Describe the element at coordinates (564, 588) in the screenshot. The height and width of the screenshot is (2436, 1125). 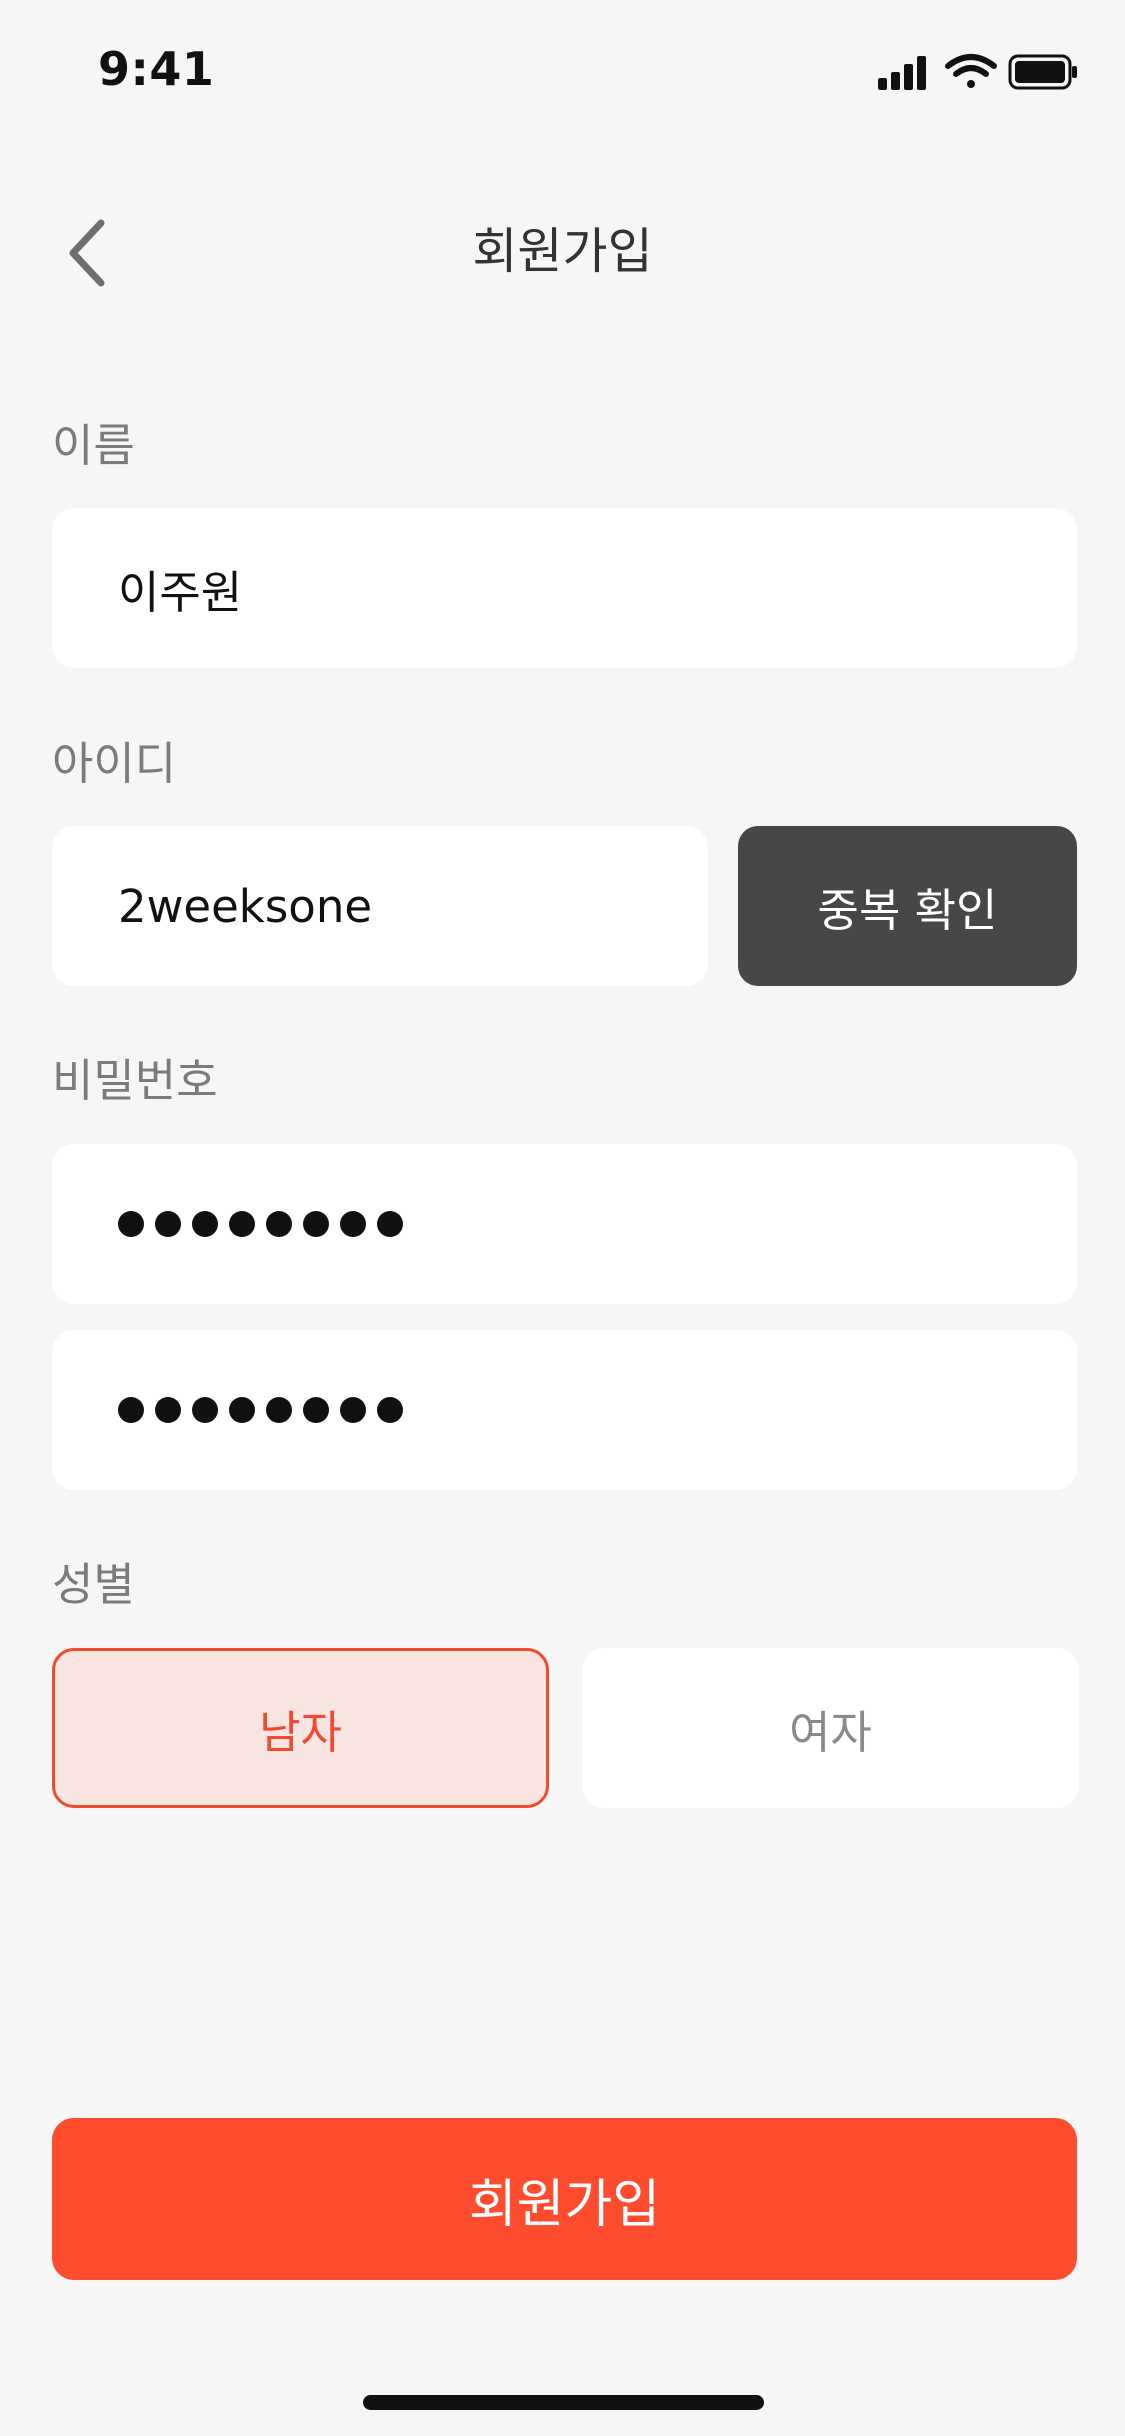
I see `name-input: 이주원` at that location.